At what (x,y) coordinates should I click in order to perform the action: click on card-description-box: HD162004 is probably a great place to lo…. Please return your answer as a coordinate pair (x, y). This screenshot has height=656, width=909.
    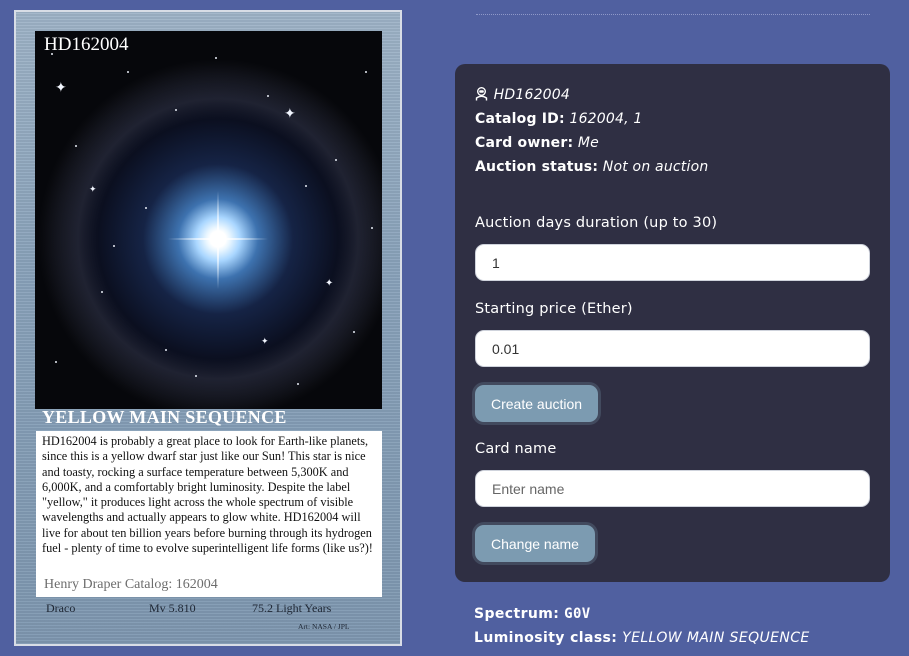
    Looking at the image, I should click on (209, 514).